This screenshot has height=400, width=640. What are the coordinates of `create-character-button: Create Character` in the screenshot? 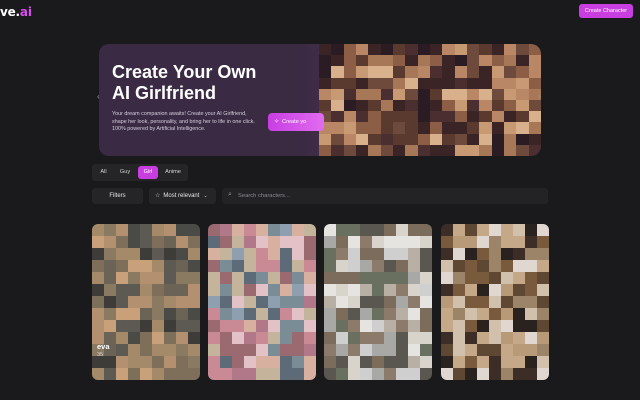 It's located at (606, 11).